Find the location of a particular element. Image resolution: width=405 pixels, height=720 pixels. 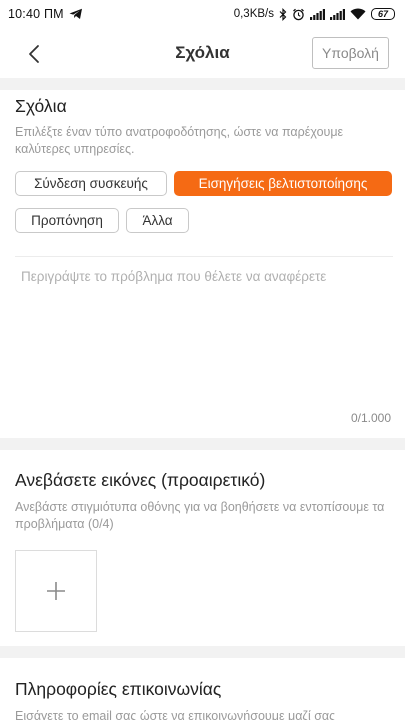

bluetooth-icon is located at coordinates (283, 14).